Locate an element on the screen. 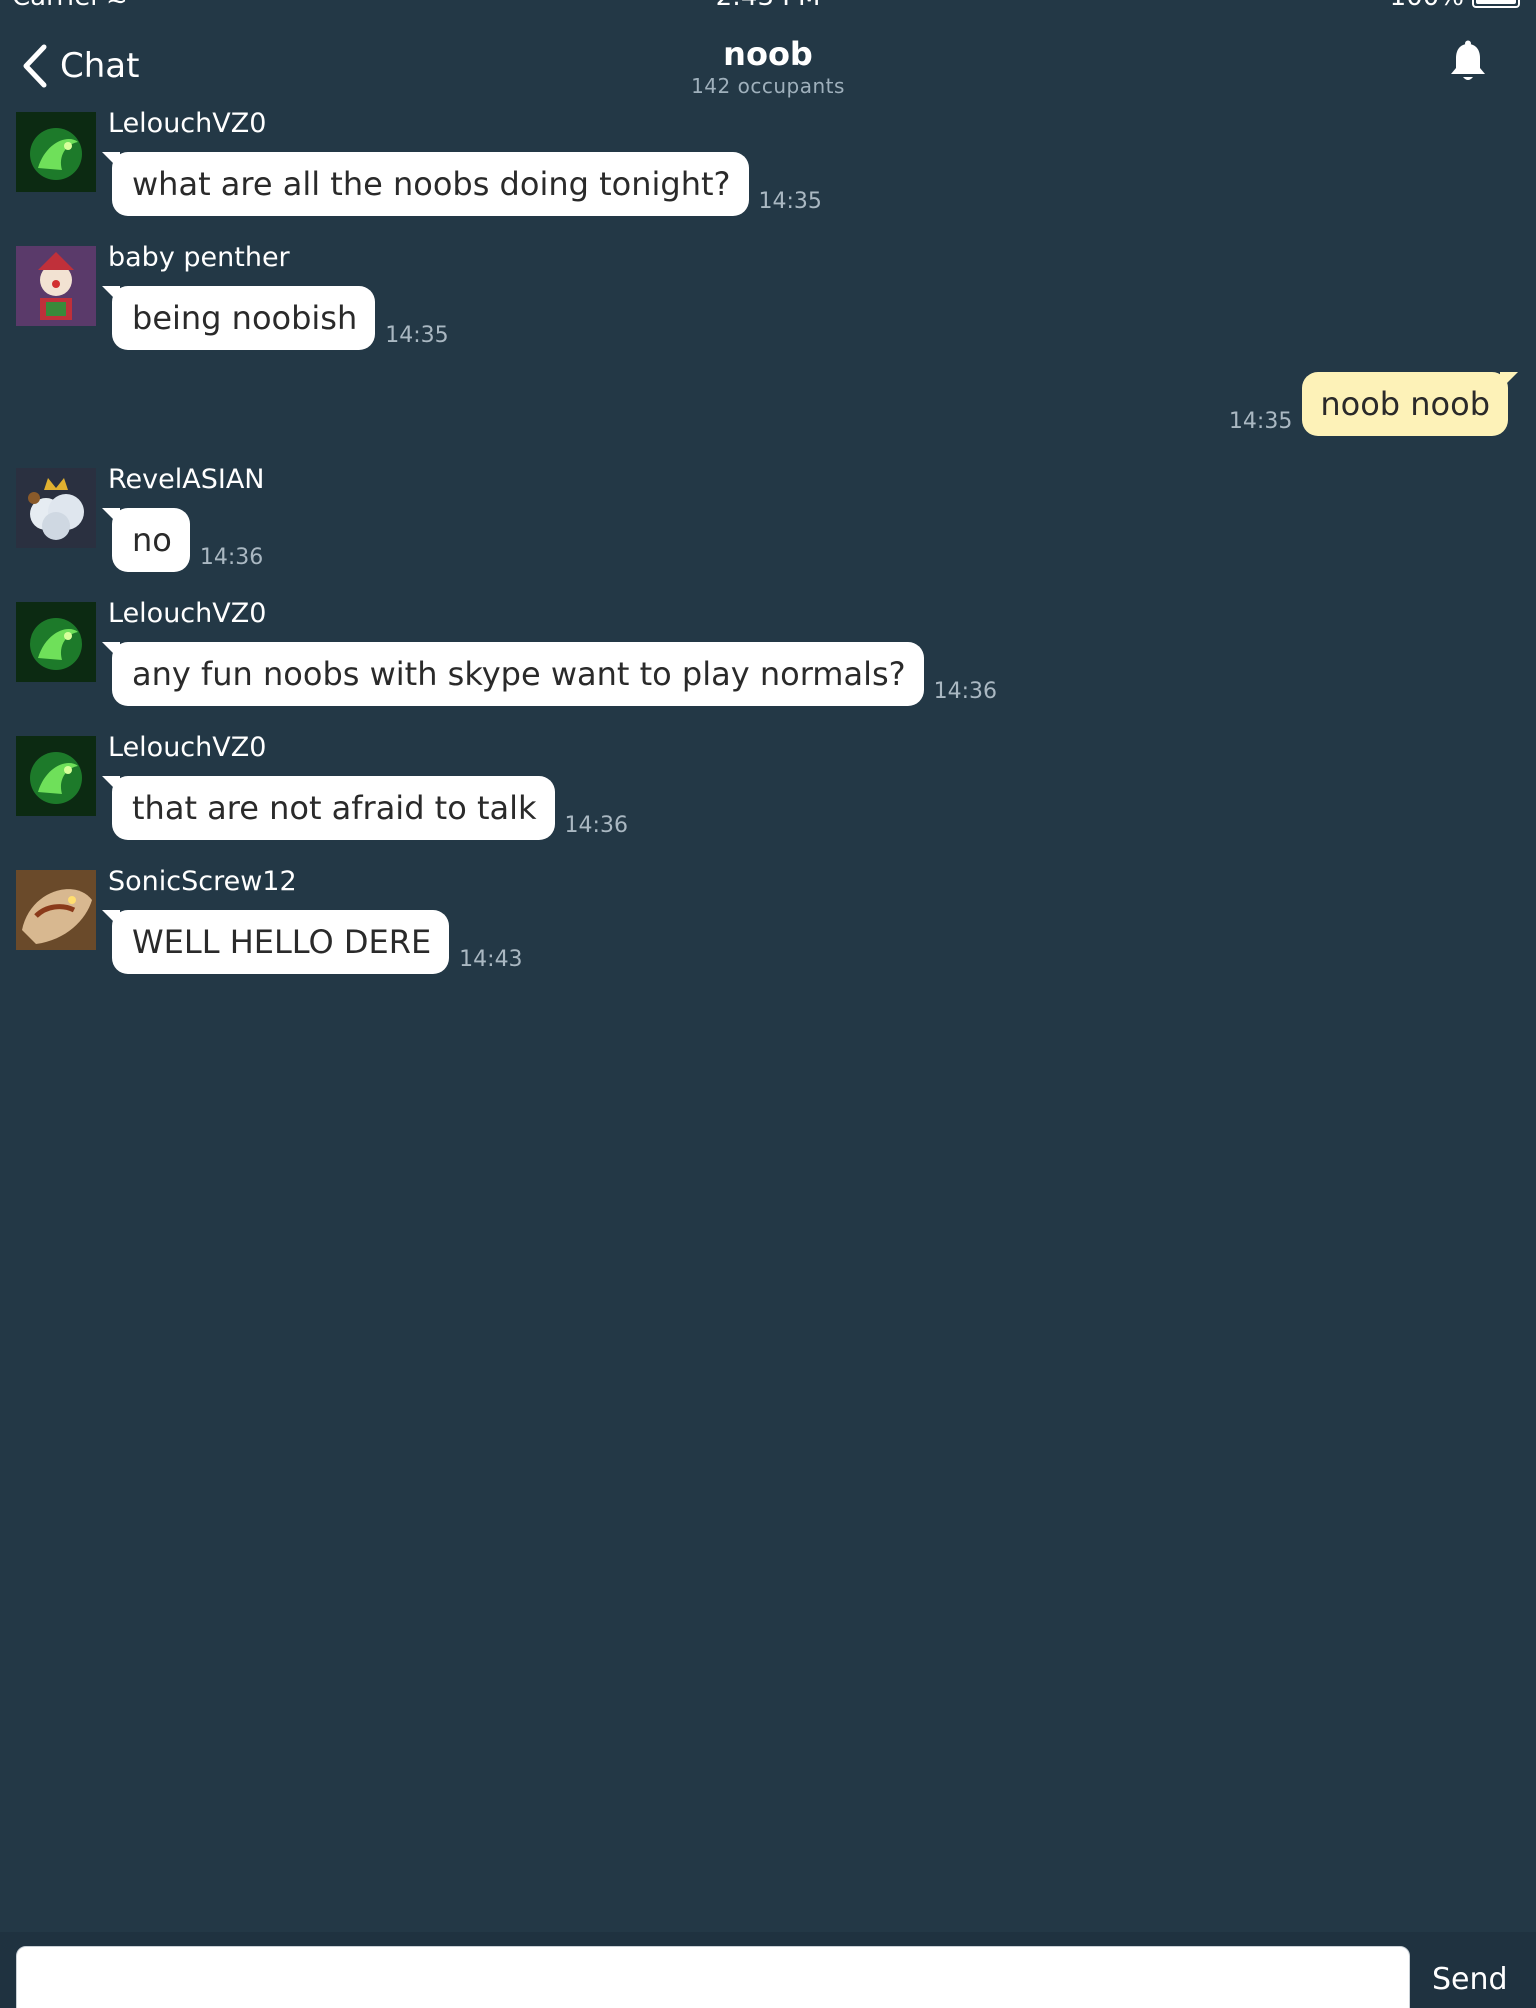  message-bubble: that are not afraid to talk is located at coordinates (328, 808).